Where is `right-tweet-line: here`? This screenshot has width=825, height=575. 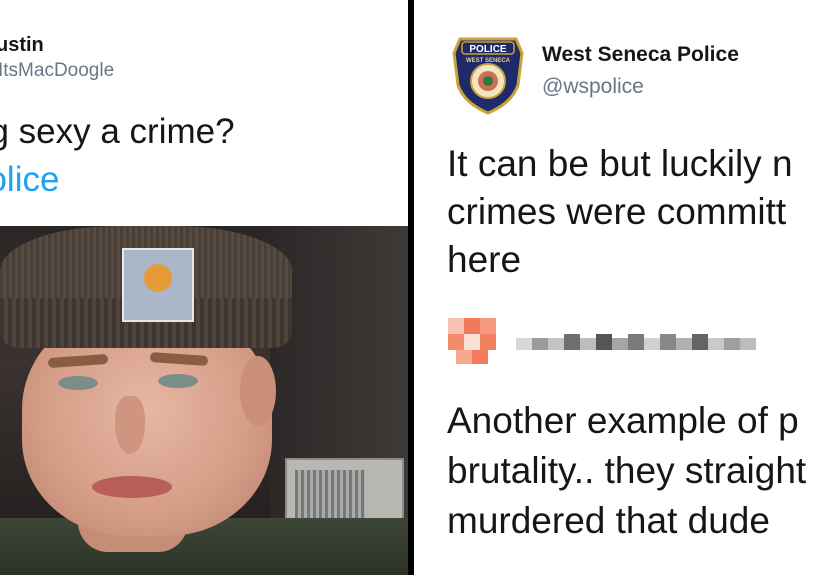 right-tweet-line: here is located at coordinates (484, 259).